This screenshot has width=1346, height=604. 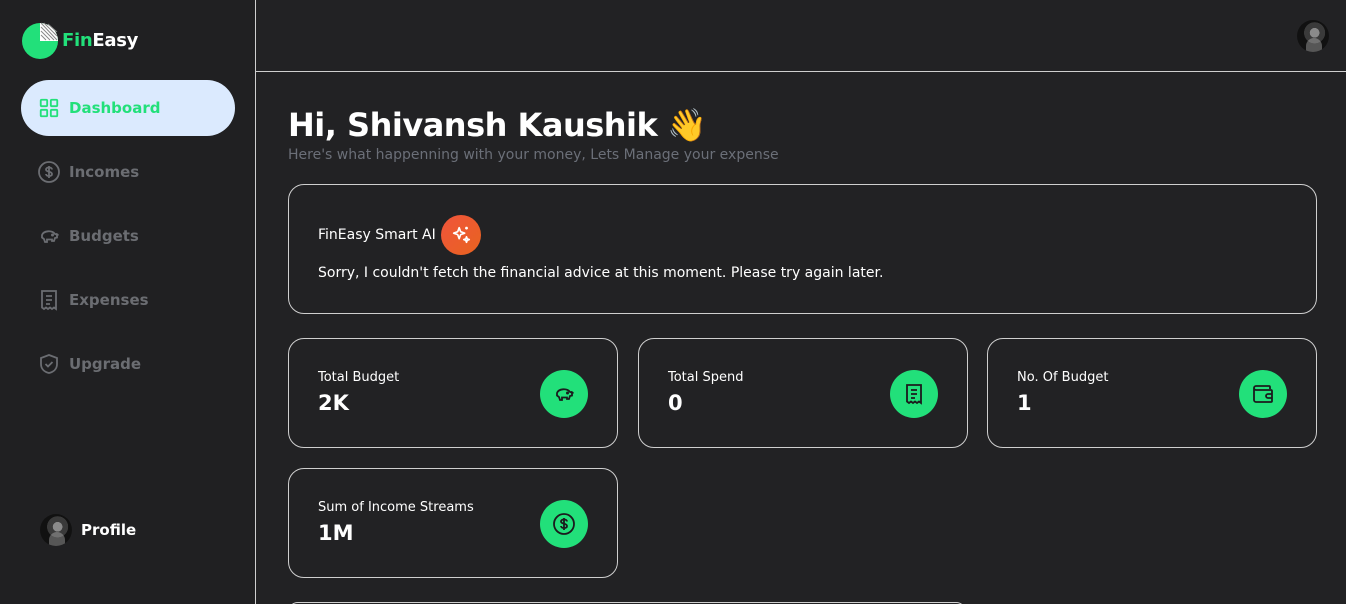 I want to click on grid-icon, so click(x=49, y=108).